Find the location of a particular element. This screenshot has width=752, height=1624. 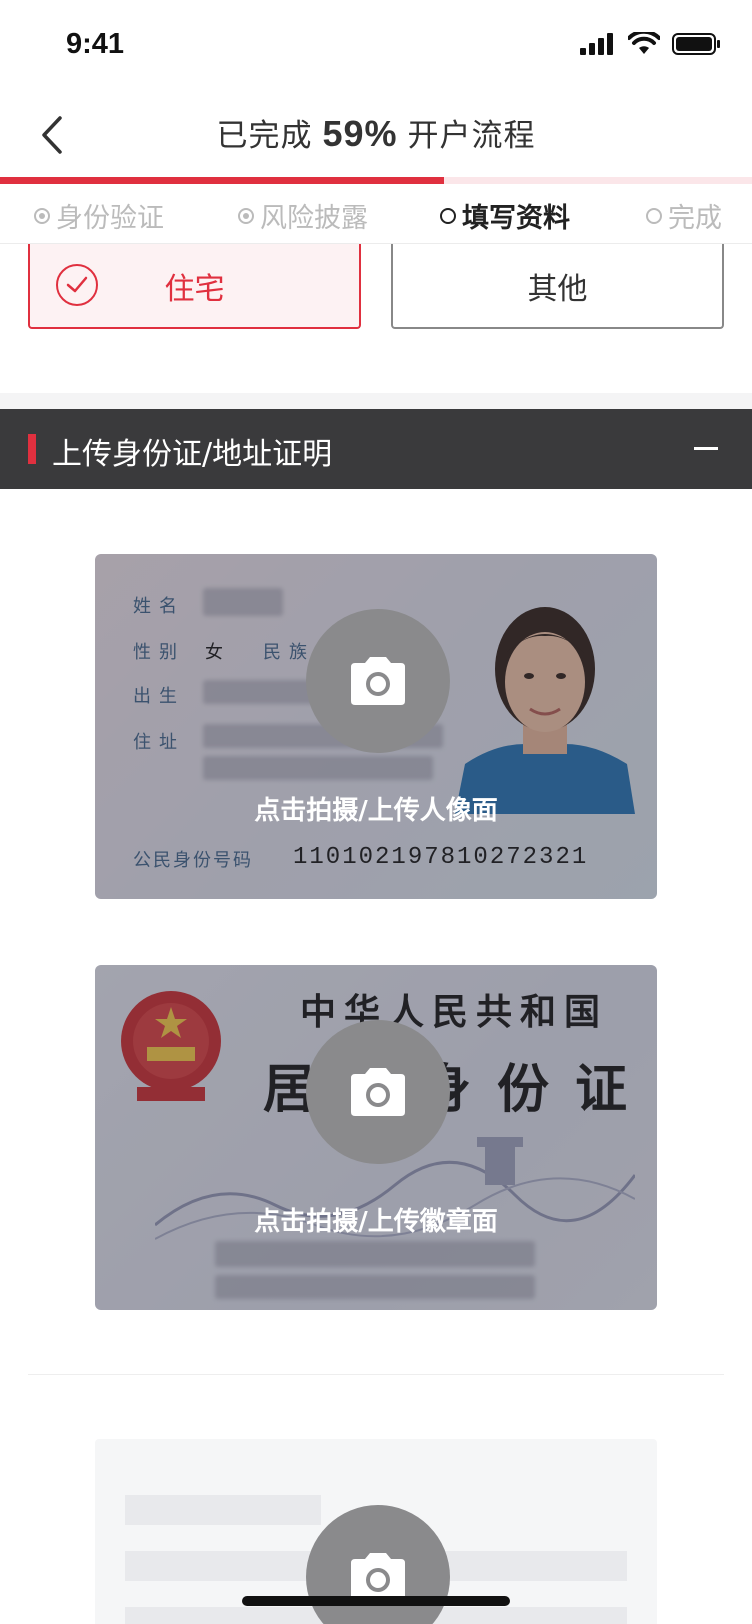

title-suffix: 开户流程 is located at coordinates (471, 136).